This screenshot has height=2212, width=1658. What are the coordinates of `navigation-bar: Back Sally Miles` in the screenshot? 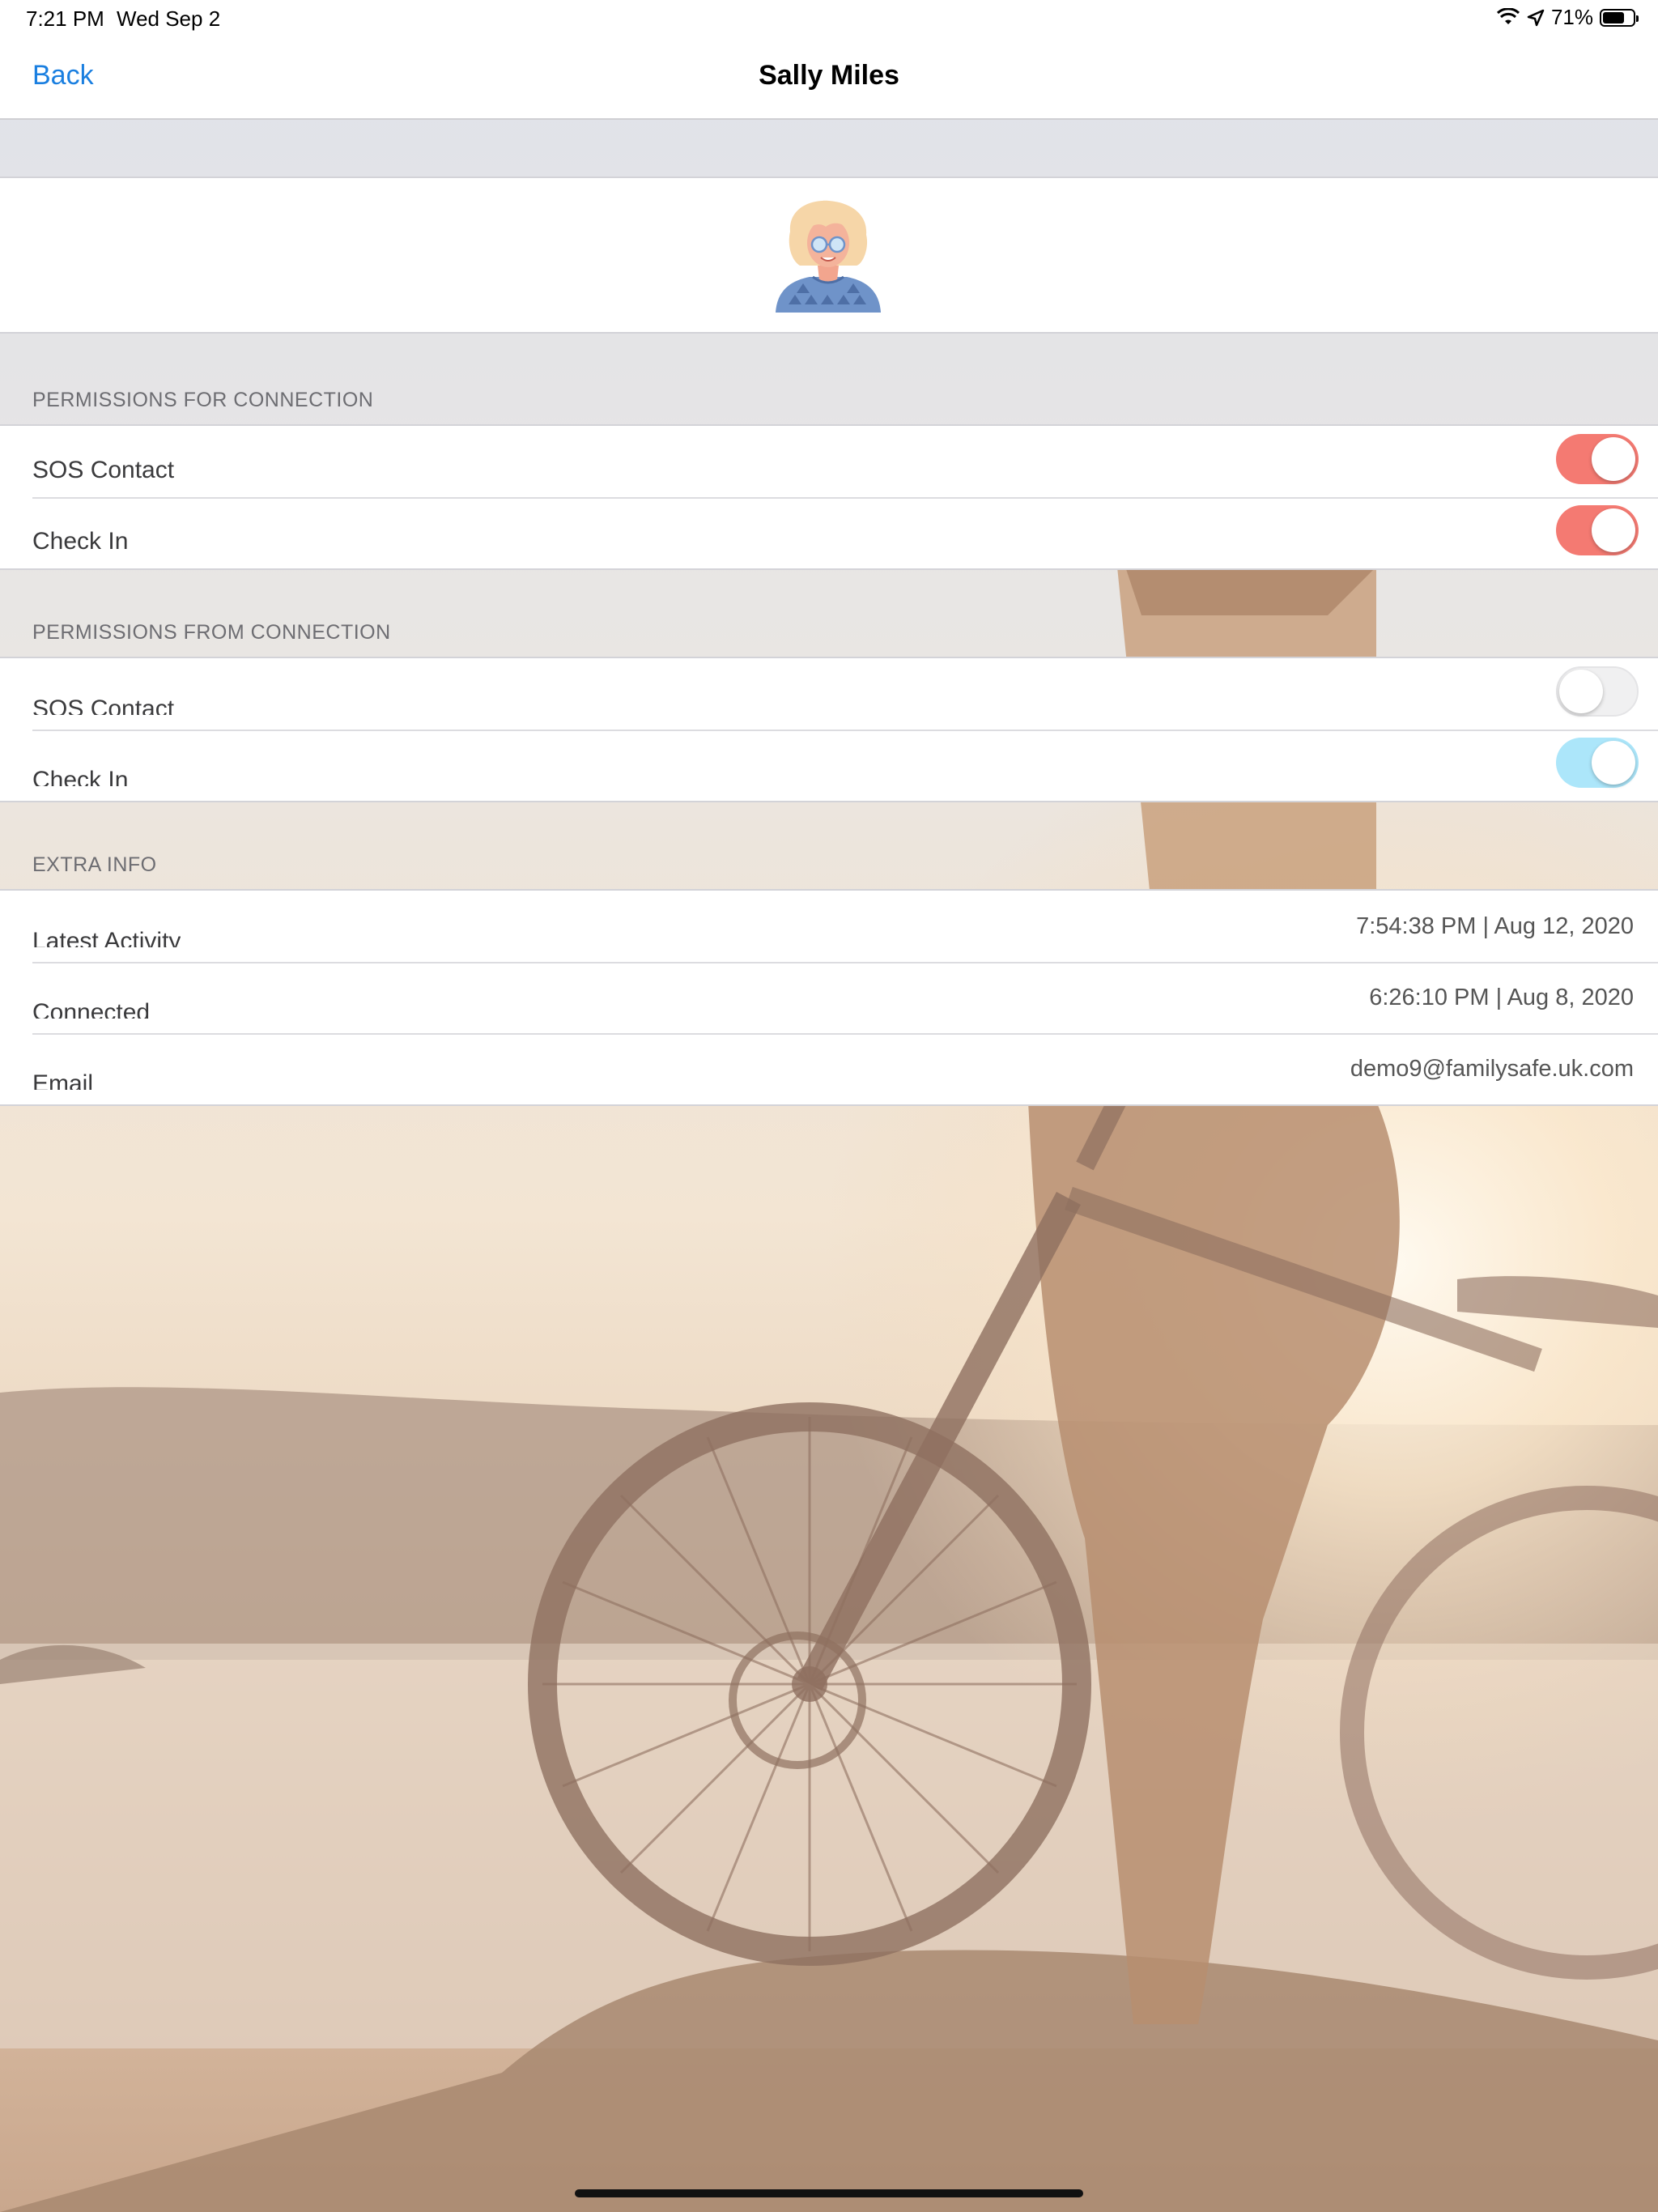 It's located at (829, 78).